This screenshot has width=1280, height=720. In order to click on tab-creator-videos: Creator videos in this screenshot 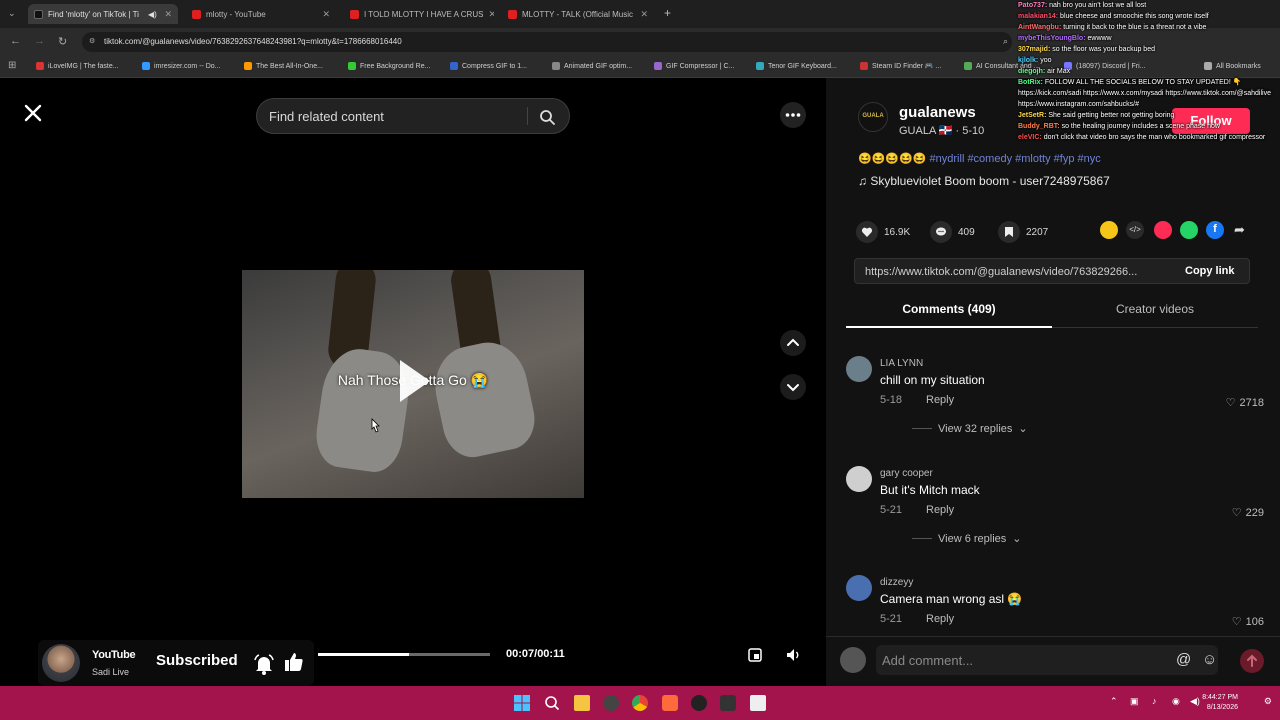, I will do `click(1155, 315)`.